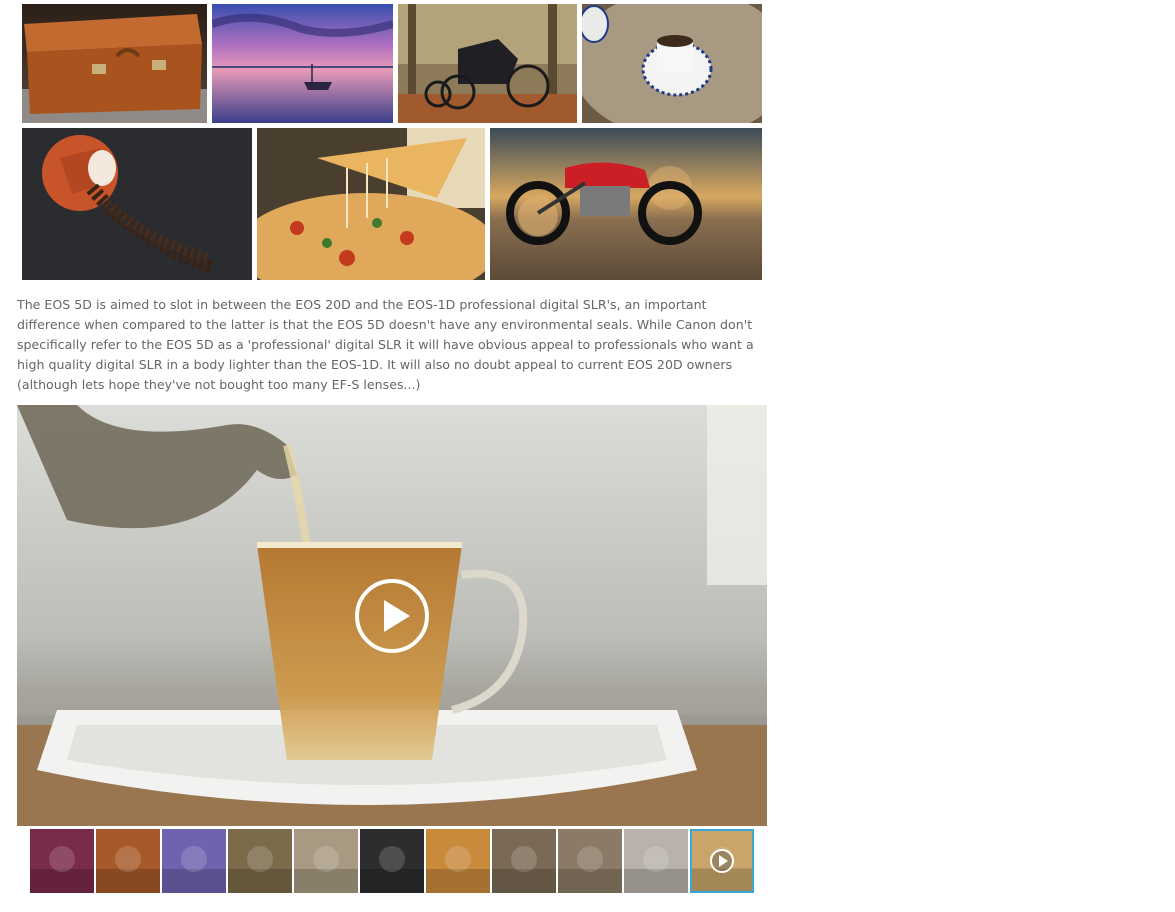 The width and height of the screenshot is (1175, 912). I want to click on thumbnail-strip, so click(395, 861).